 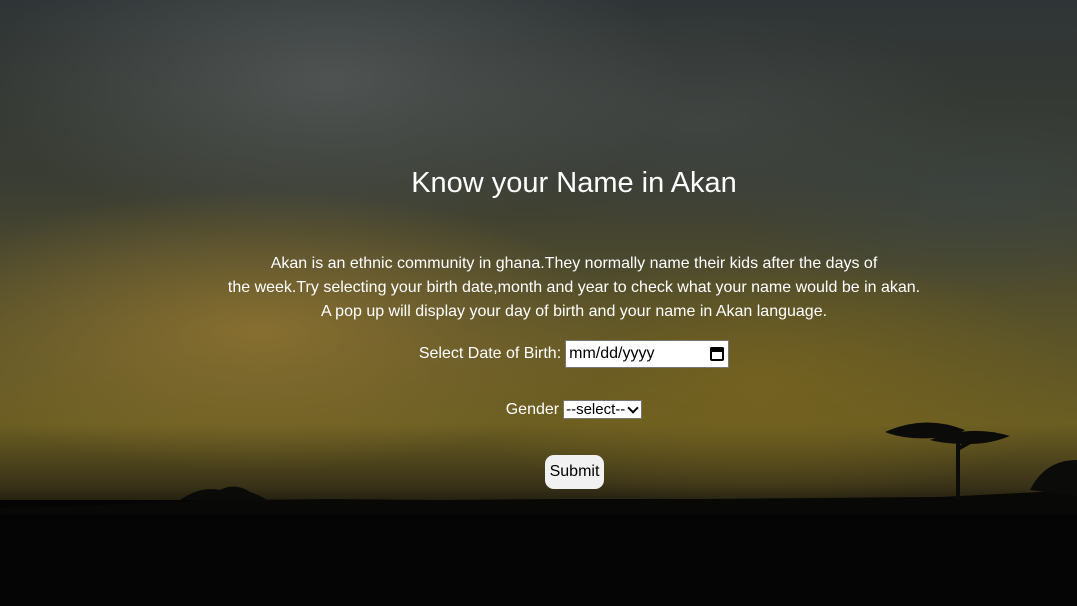 I want to click on gender-label: Gender, so click(x=532, y=409).